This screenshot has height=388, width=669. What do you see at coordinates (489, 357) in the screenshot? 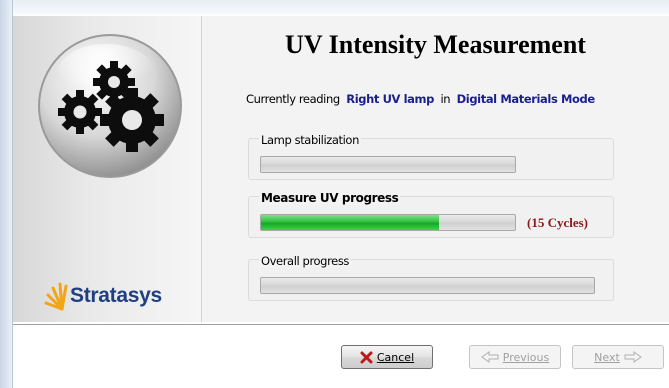
I see `left-arrow-icon` at bounding box center [489, 357].